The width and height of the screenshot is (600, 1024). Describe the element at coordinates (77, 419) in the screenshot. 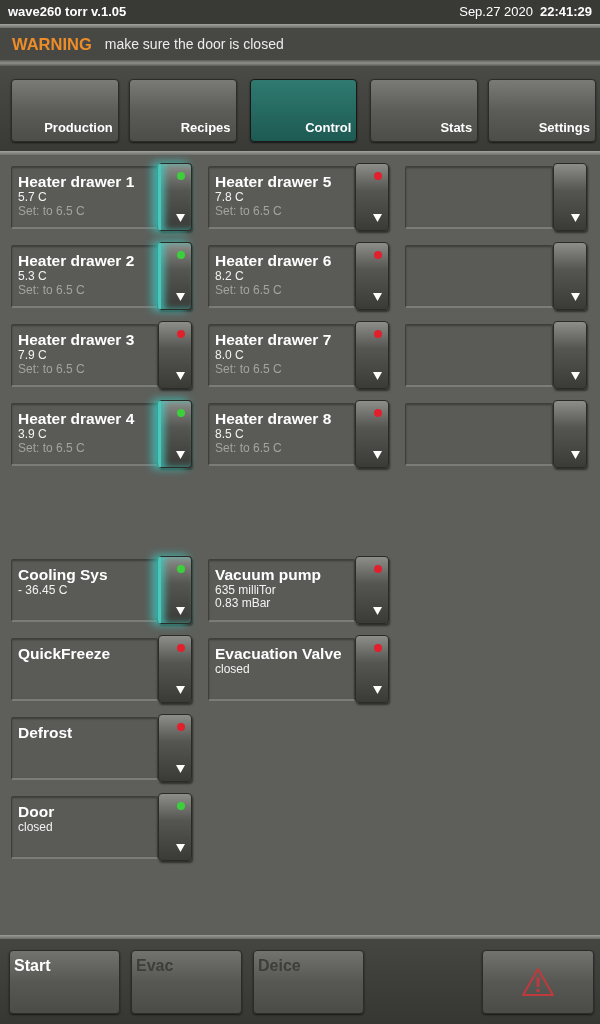

I see `tile-title: Heater drawer 4` at that location.